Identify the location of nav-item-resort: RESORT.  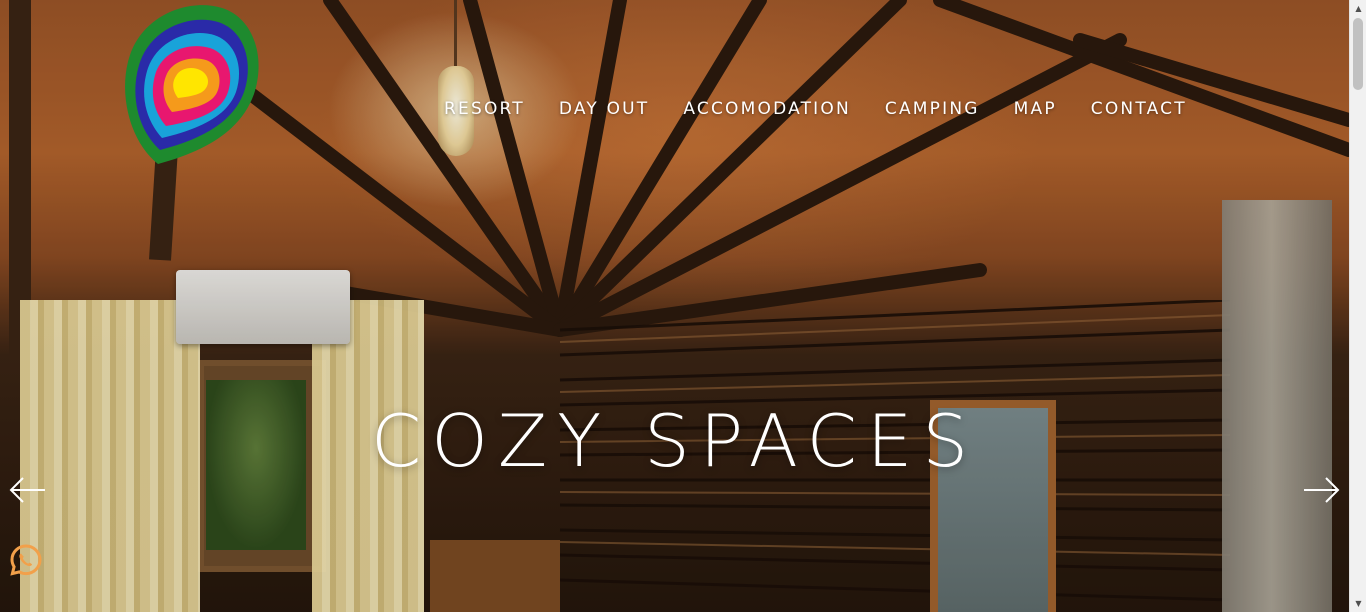
(493, 109).